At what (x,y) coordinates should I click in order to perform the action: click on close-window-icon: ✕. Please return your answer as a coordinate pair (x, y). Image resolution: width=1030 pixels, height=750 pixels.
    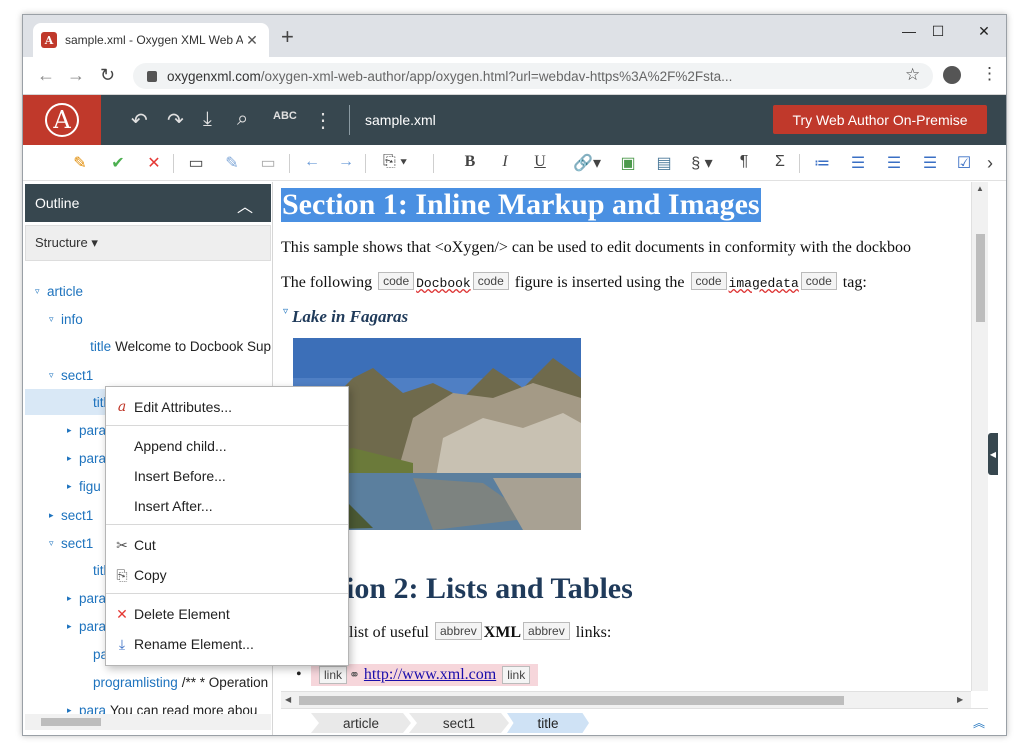
    Looking at the image, I should click on (984, 31).